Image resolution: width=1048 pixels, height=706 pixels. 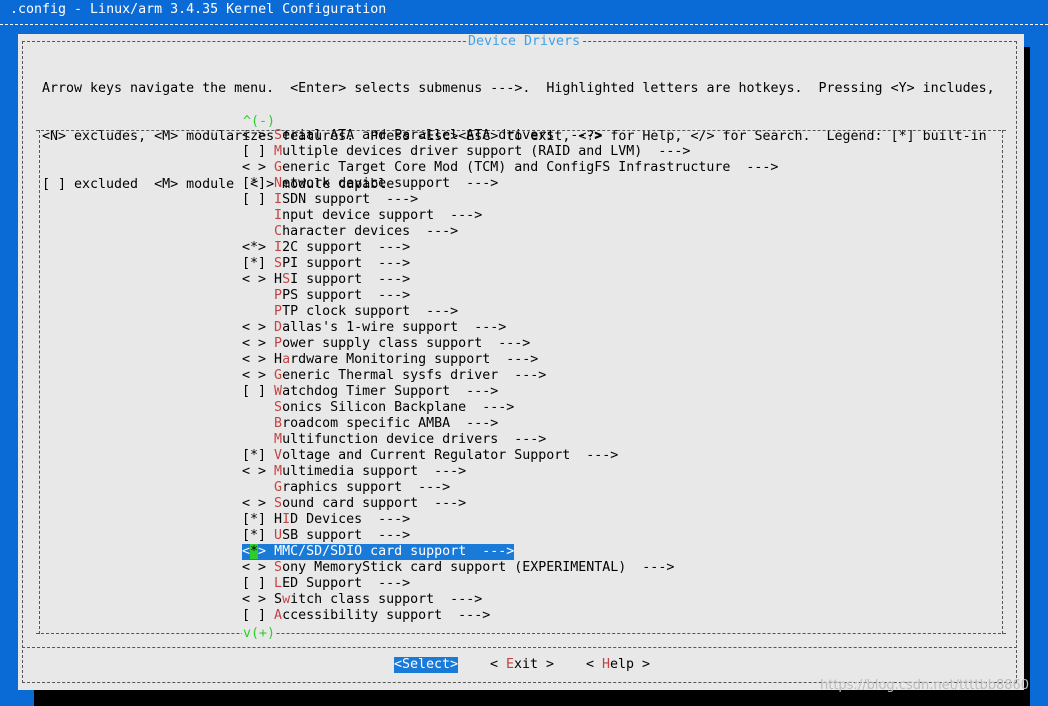 What do you see at coordinates (414, 439) in the screenshot?
I see `menu-item-label: ultifunction device drivers --->` at bounding box center [414, 439].